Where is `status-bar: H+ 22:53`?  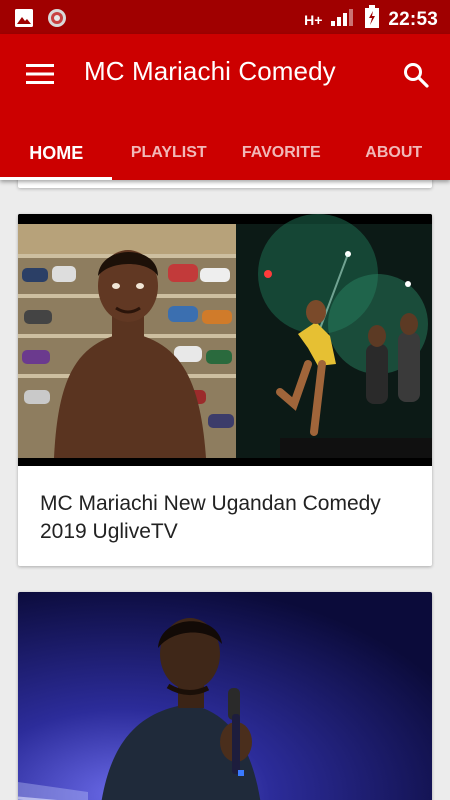 status-bar: H+ 22:53 is located at coordinates (225, 17).